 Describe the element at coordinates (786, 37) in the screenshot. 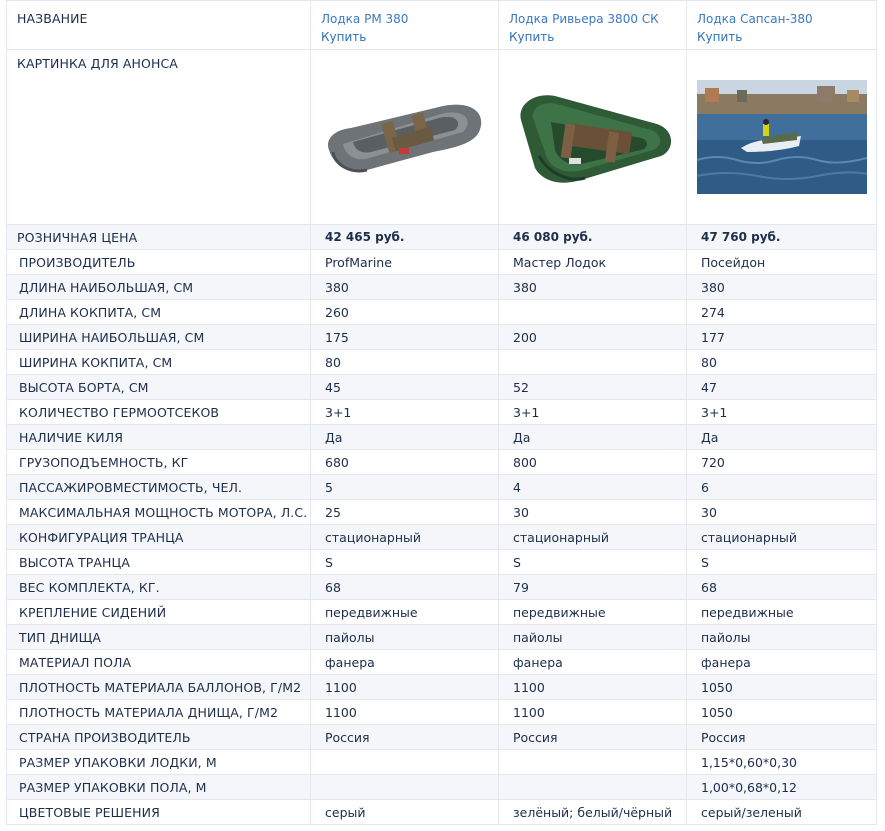

I see `buy-link-3: Купить` at that location.